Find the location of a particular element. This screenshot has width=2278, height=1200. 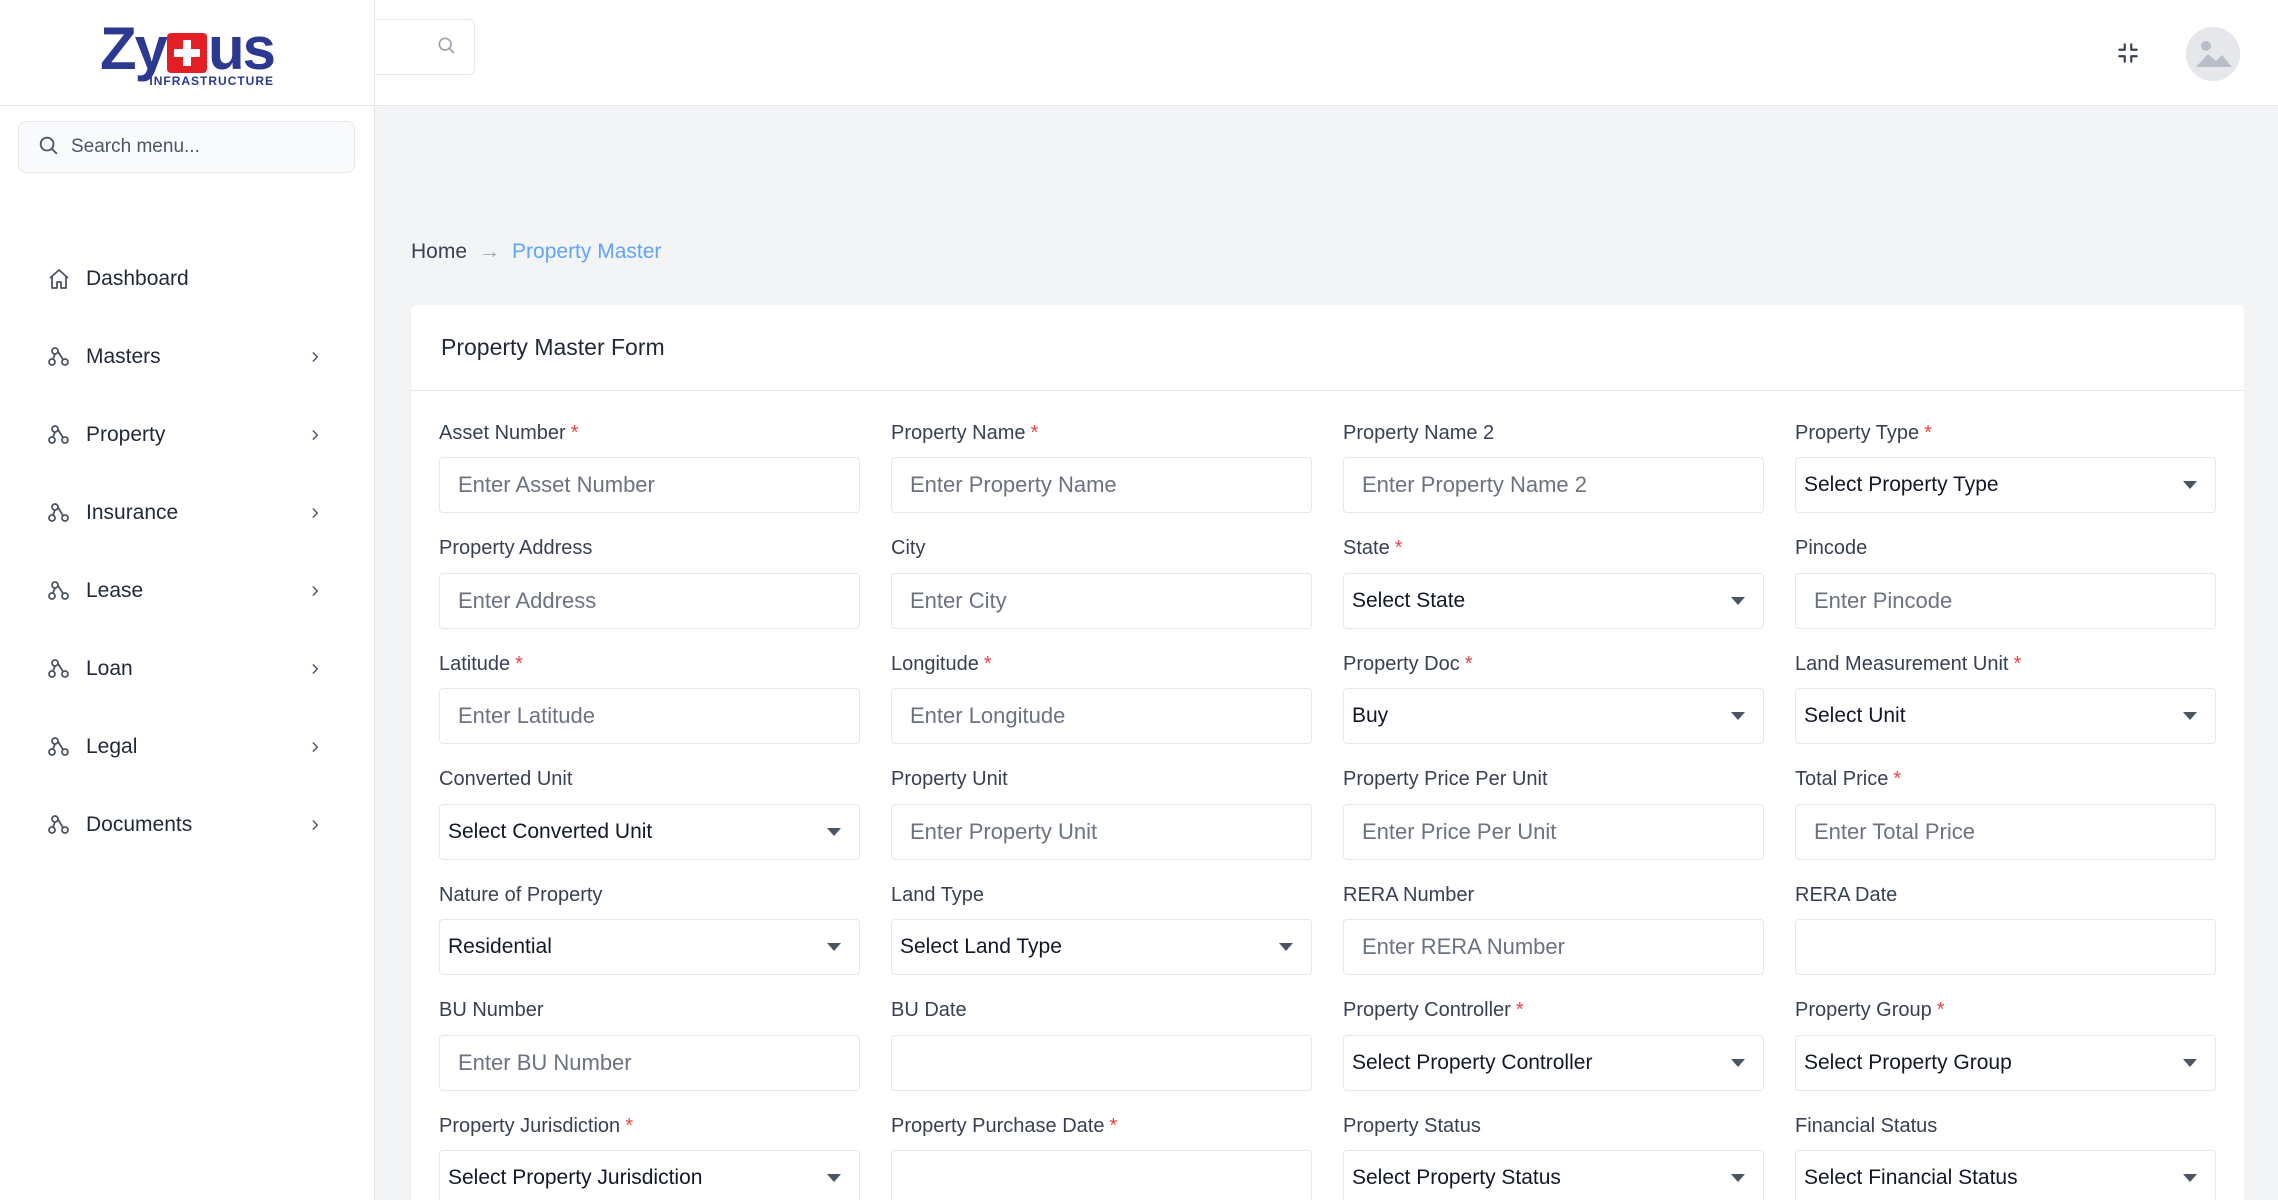

field-property-group: Property Group * Select Property Group is located at coordinates (2005, 1056).